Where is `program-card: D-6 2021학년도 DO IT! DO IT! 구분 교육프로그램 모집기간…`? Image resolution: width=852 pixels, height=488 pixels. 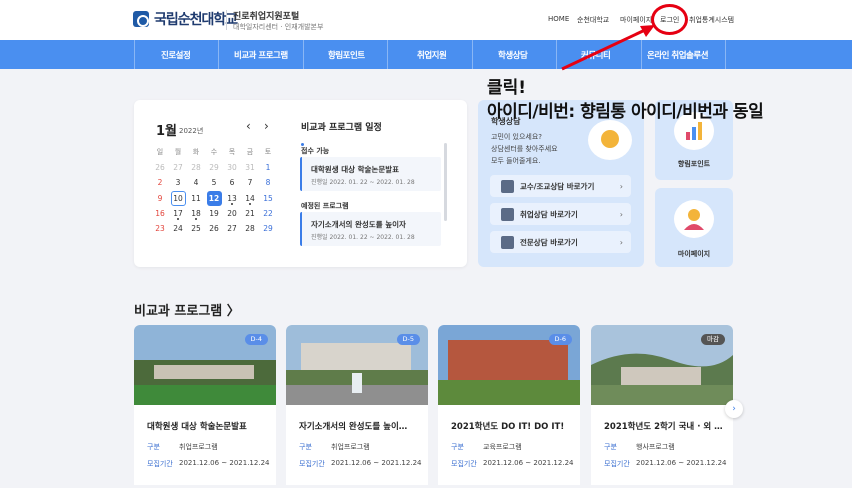 program-card: D-6 2021학년도 DO IT! DO IT! 구분 교육프로그램 모집기간… is located at coordinates (509, 405).